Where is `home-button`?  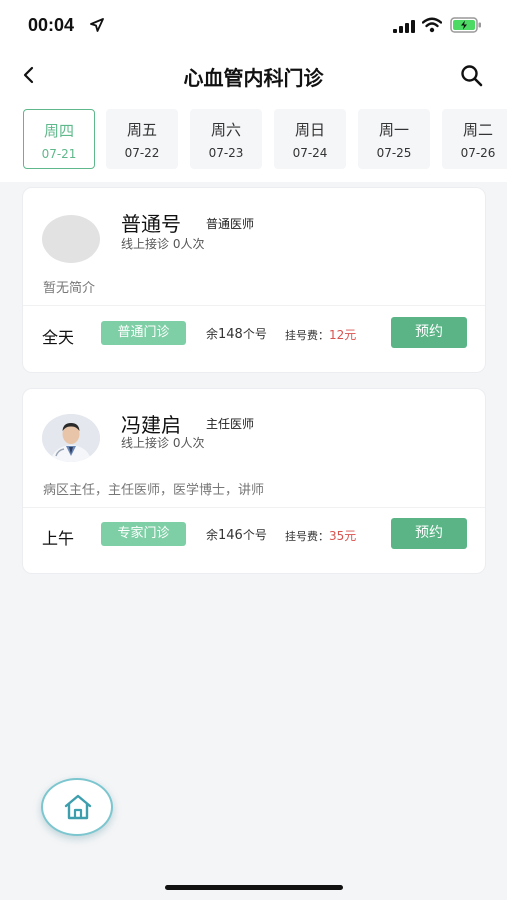
home-button is located at coordinates (77, 807).